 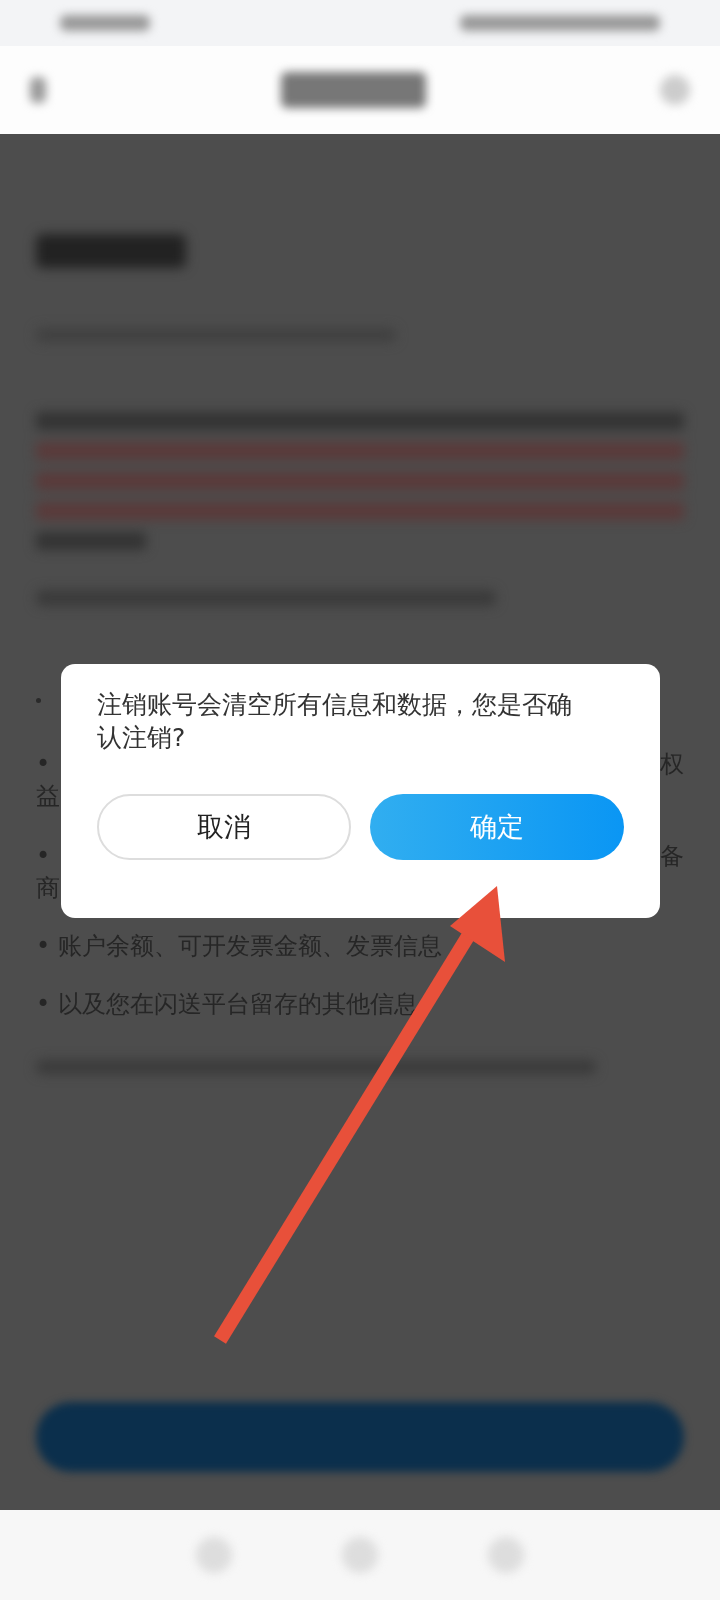 I want to click on bullet-dot, so click(x=38, y=700).